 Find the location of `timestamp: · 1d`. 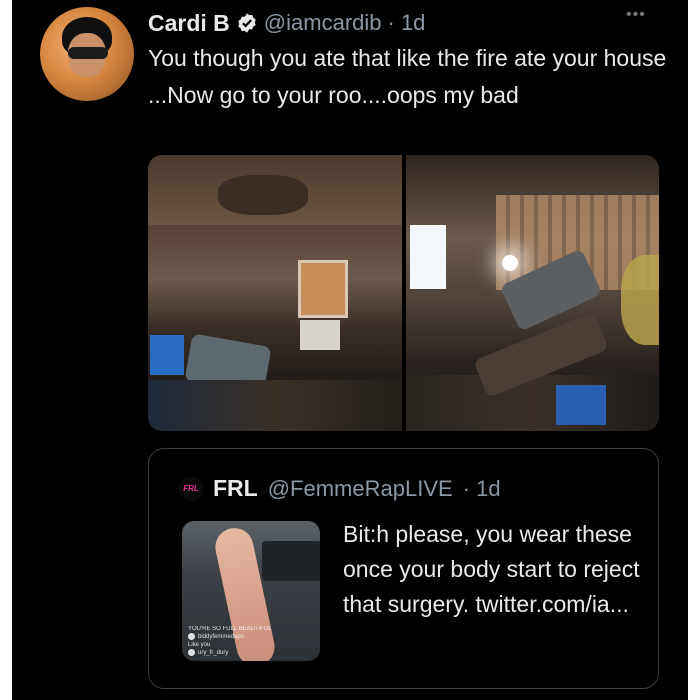

timestamp: · 1d is located at coordinates (407, 23).